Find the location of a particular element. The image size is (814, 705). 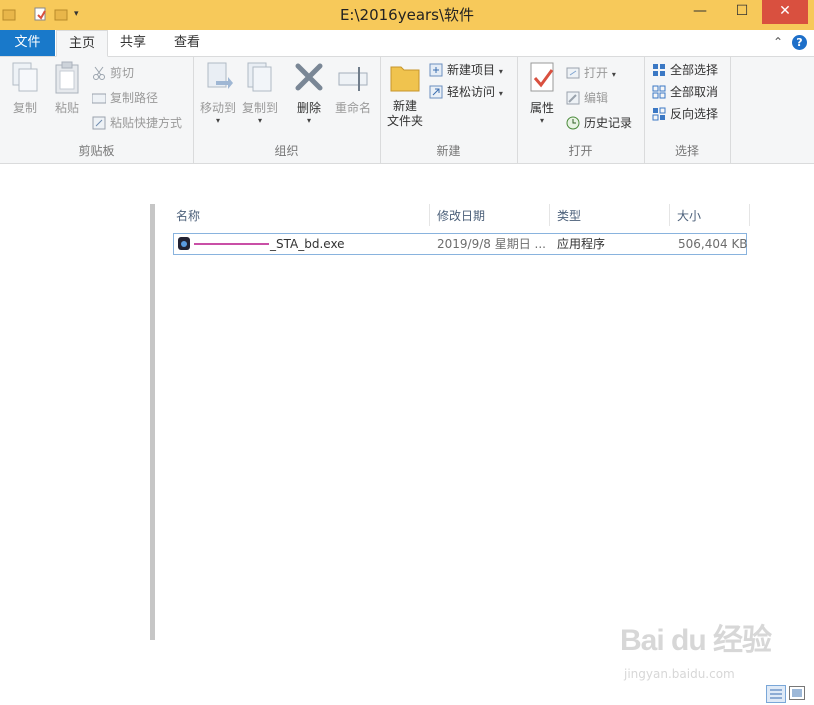

paste-shortcut-button: 粘贴快捷方式 is located at coordinates (137, 123).